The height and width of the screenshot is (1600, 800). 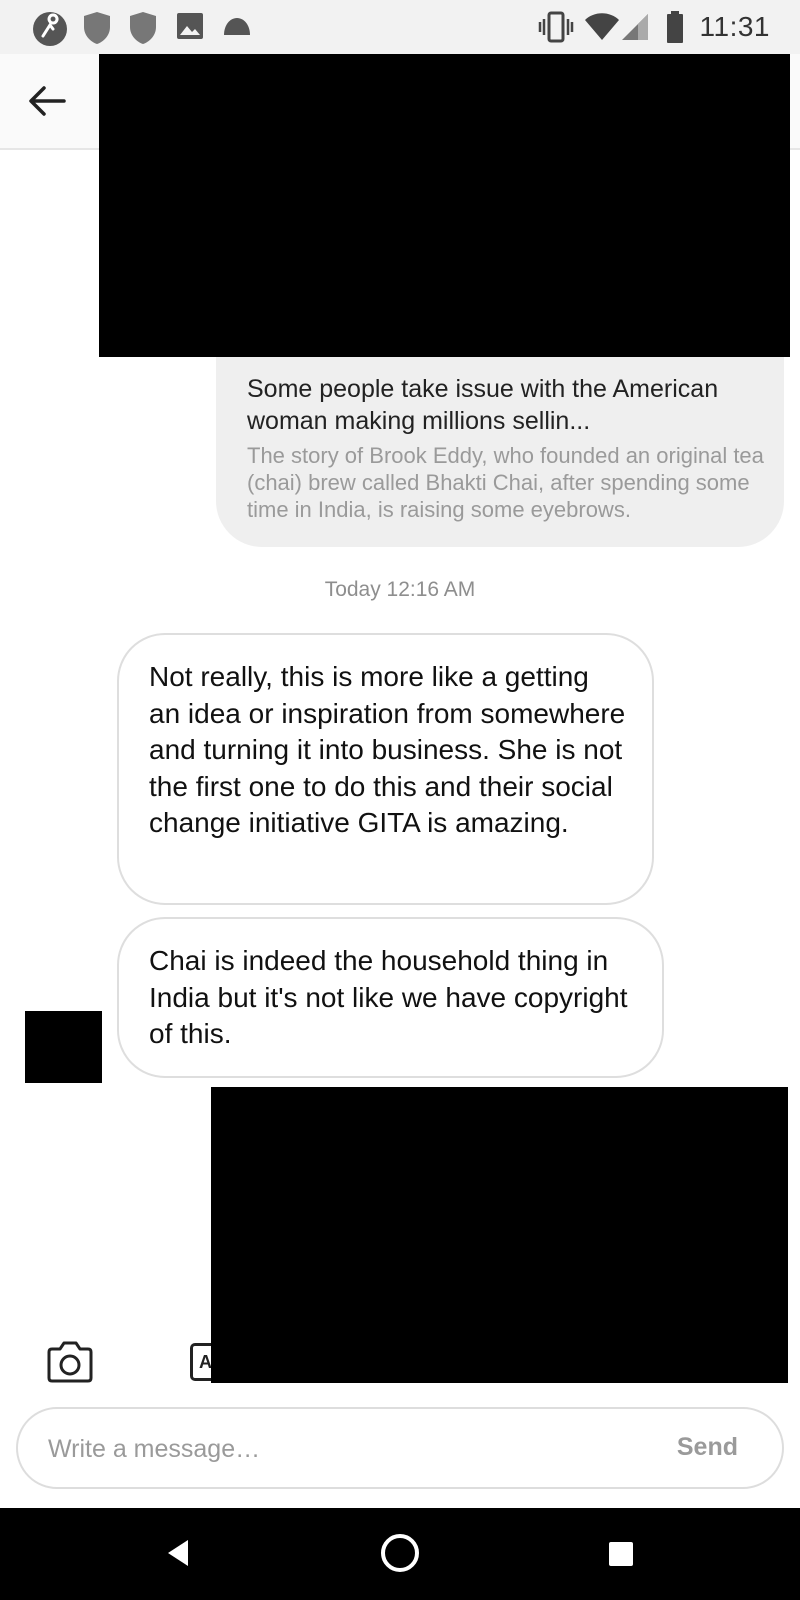 I want to click on wifi-icon, so click(x=602, y=26).